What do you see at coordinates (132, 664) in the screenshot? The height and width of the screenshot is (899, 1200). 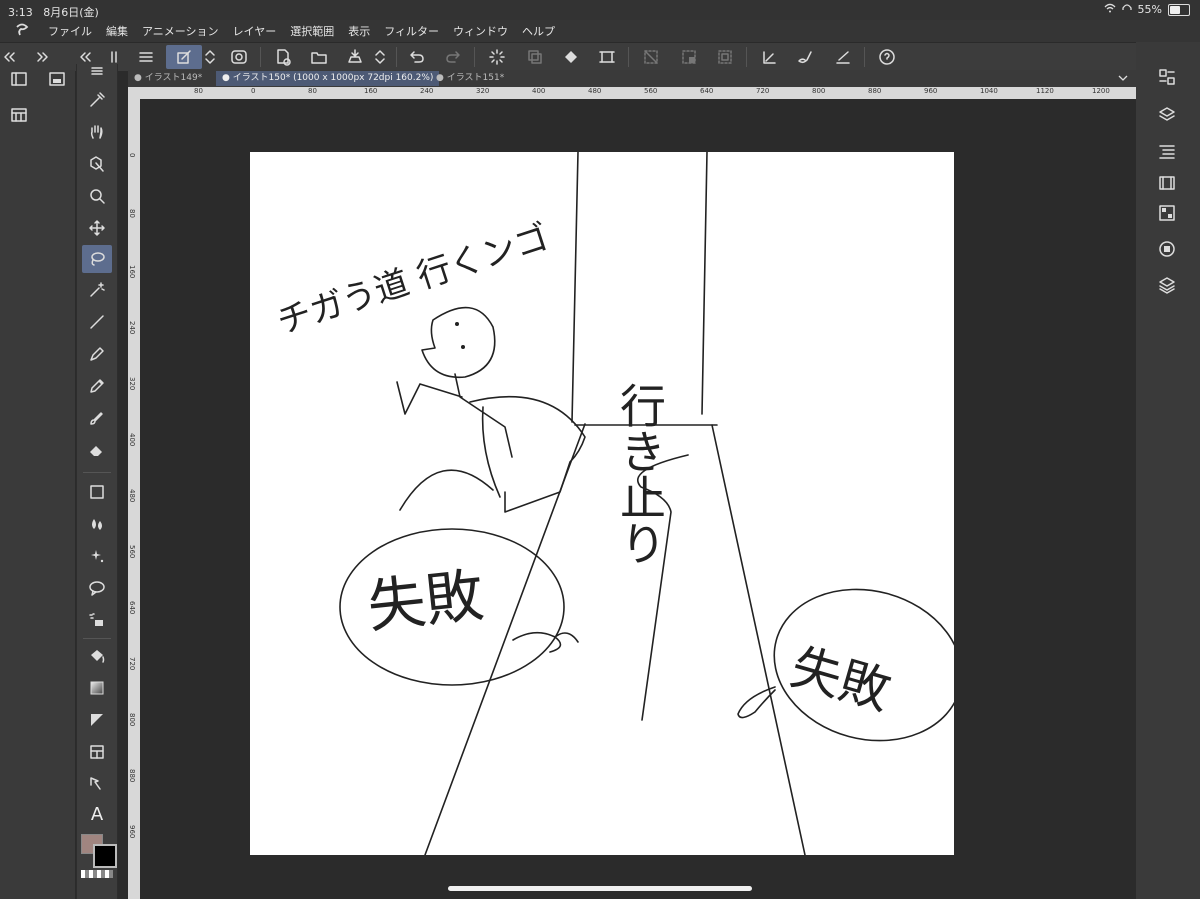 I see `ruler-v-label: 720` at bounding box center [132, 664].